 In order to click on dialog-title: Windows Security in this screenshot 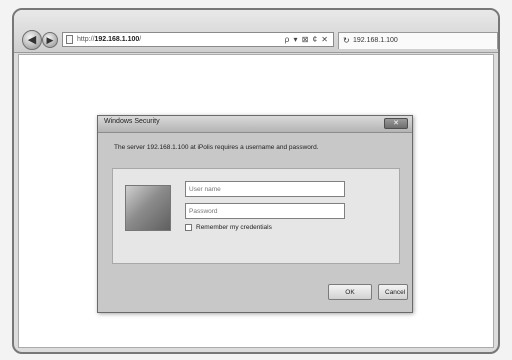, I will do `click(132, 121)`.